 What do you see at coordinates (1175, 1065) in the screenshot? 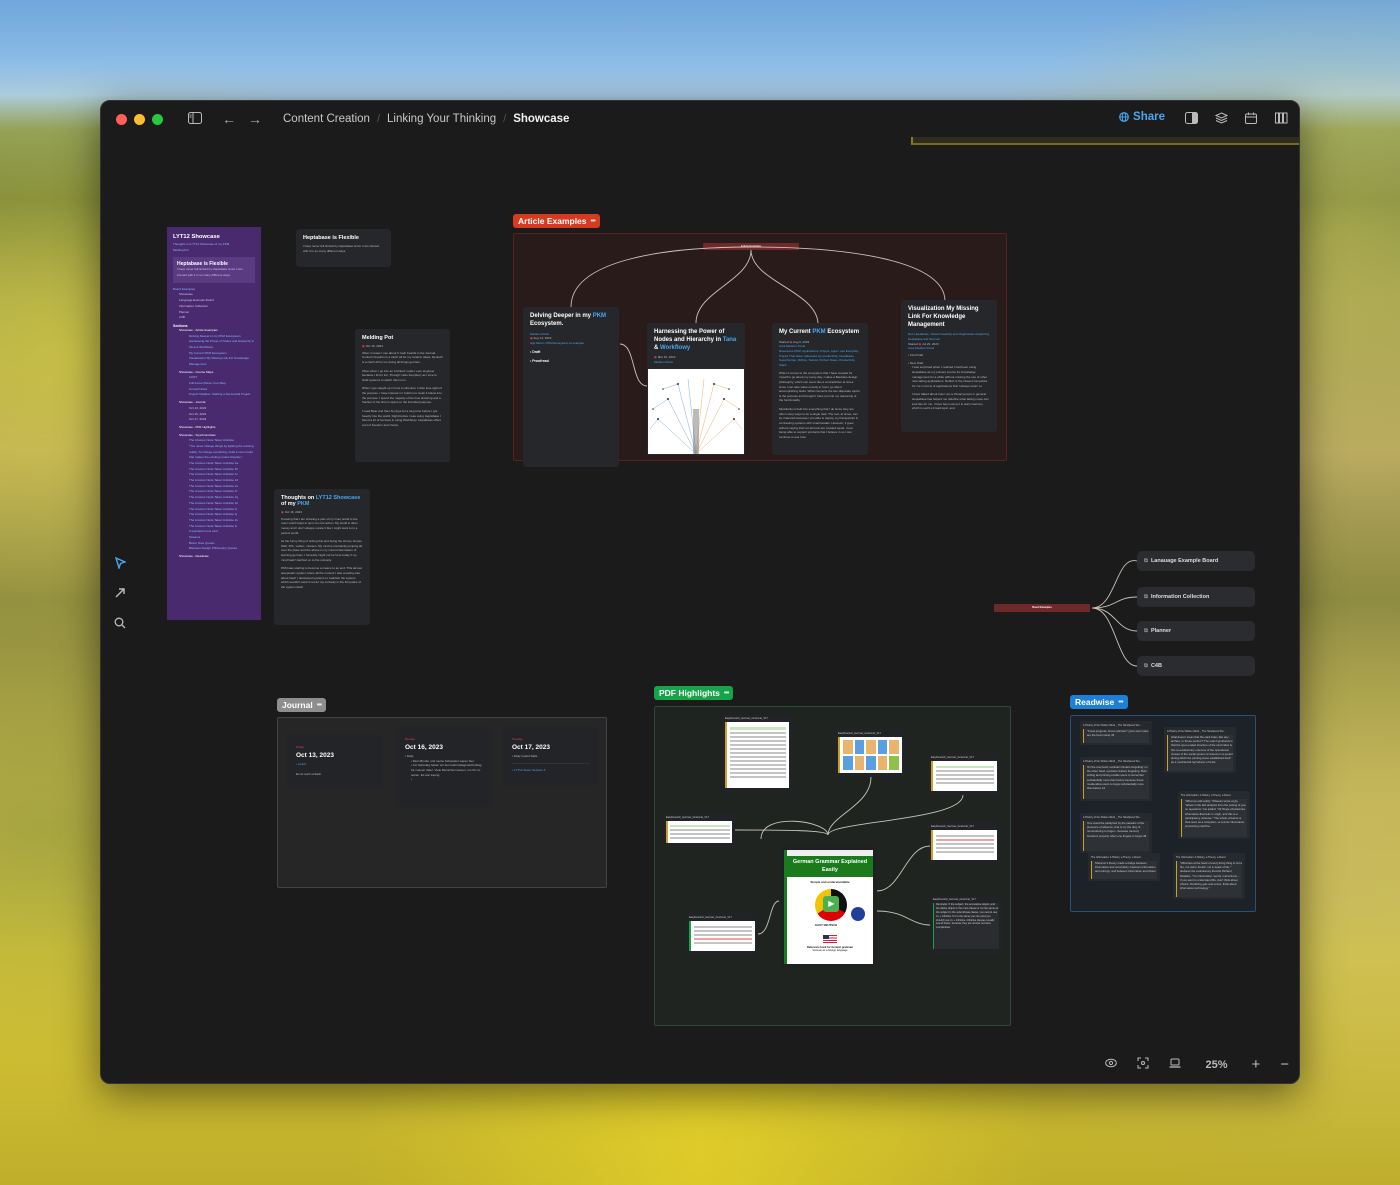
I see `presentation-icon` at bounding box center [1175, 1065].